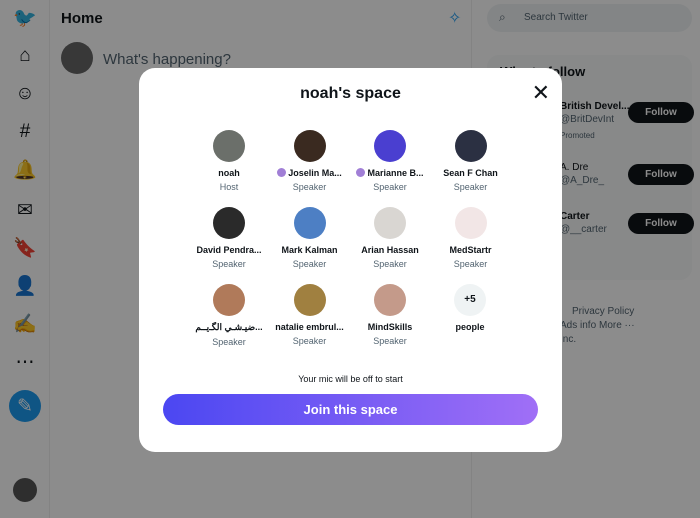  What do you see at coordinates (470, 308) in the screenshot?
I see `more-people: +5 people` at bounding box center [470, 308].